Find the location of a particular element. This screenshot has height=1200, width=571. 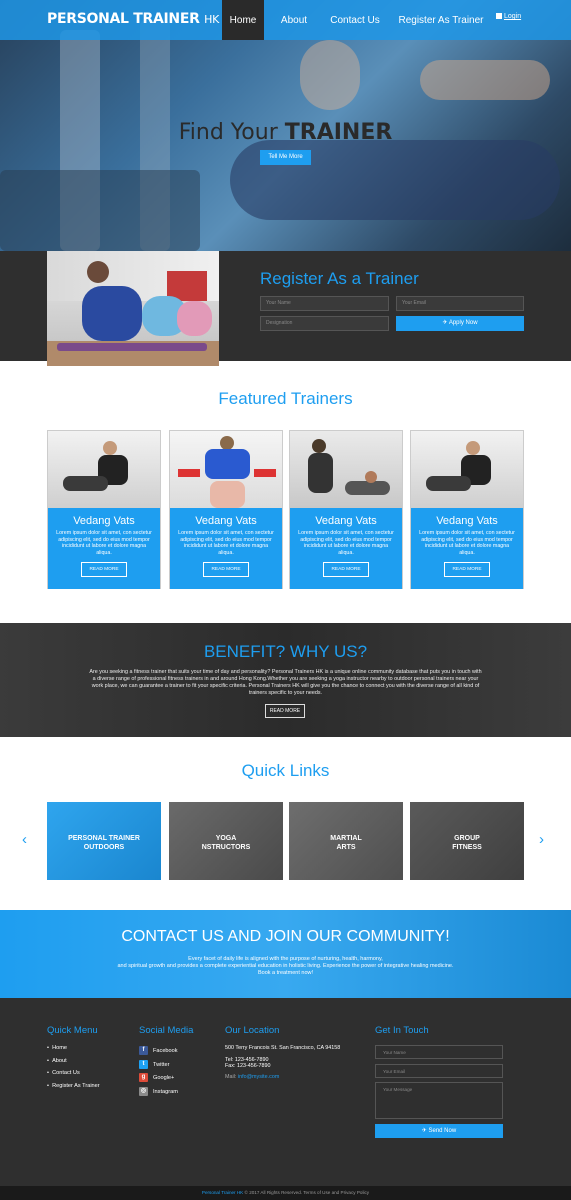

apply-now-label: Apply Now is located at coordinates (463, 323).